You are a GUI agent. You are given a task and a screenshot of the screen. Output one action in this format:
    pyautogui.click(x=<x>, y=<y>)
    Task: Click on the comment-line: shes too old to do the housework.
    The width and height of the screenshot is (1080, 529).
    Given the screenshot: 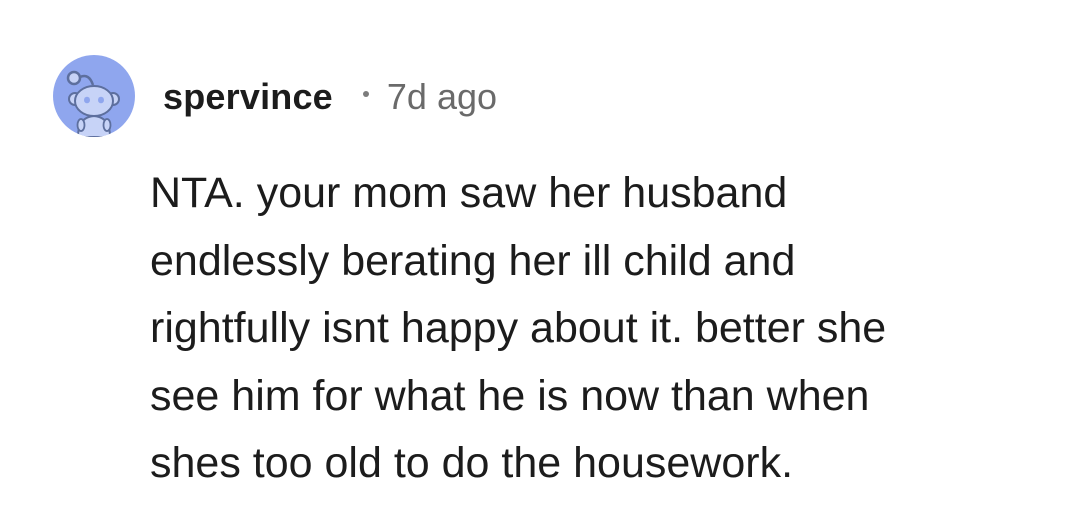 What is the action you would take?
    pyautogui.click(x=472, y=463)
    